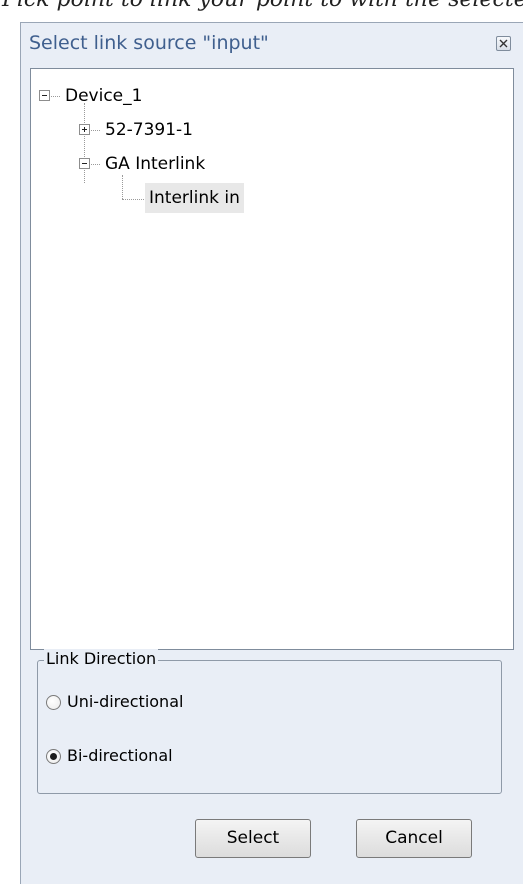  Describe the element at coordinates (253, 838) in the screenshot. I see `select-button: Select` at that location.